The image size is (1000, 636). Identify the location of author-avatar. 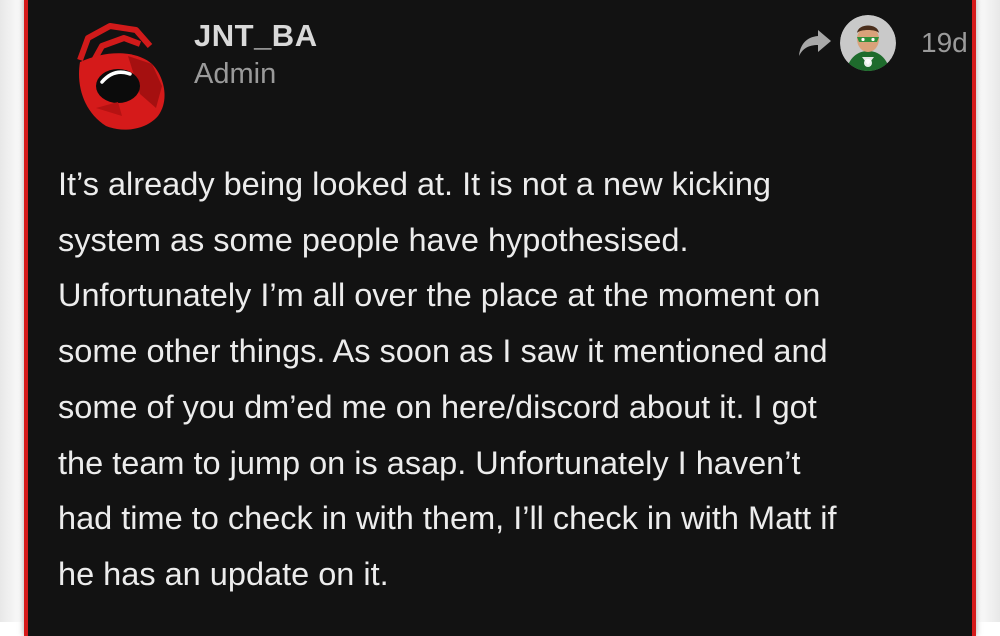
(124, 74).